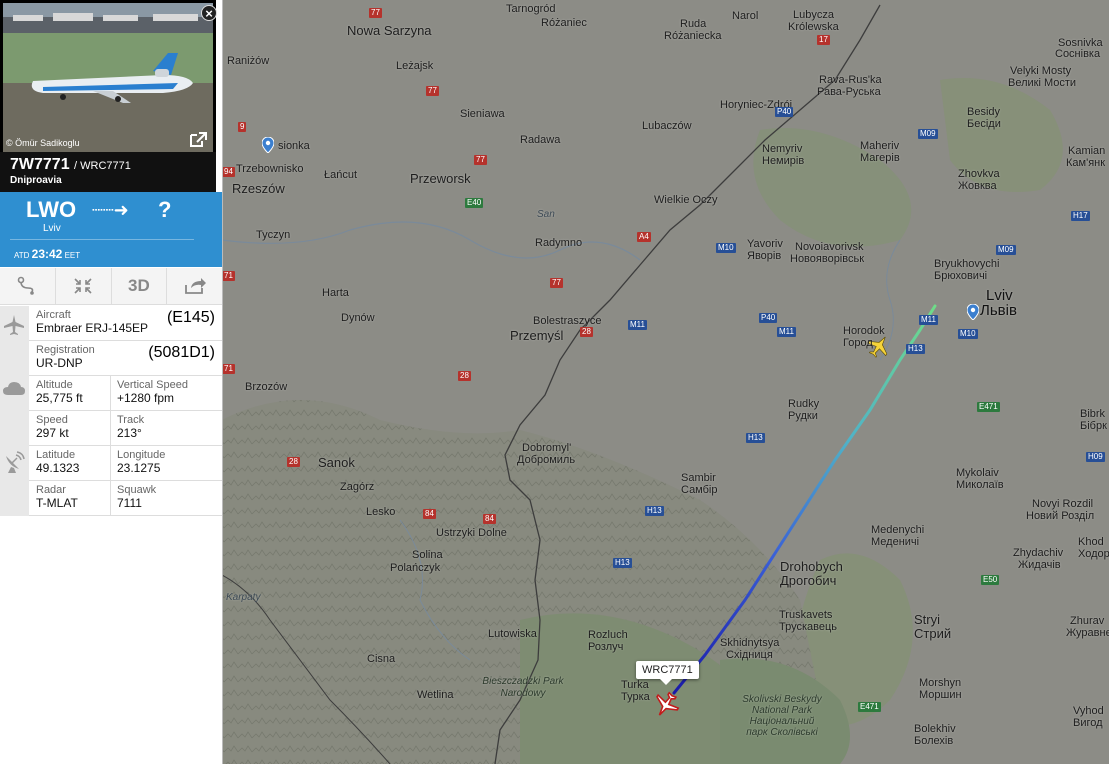 Image resolution: width=1109 pixels, height=764 pixels. Describe the element at coordinates (698, 478) in the screenshot. I see `place-label: Sambir` at that location.